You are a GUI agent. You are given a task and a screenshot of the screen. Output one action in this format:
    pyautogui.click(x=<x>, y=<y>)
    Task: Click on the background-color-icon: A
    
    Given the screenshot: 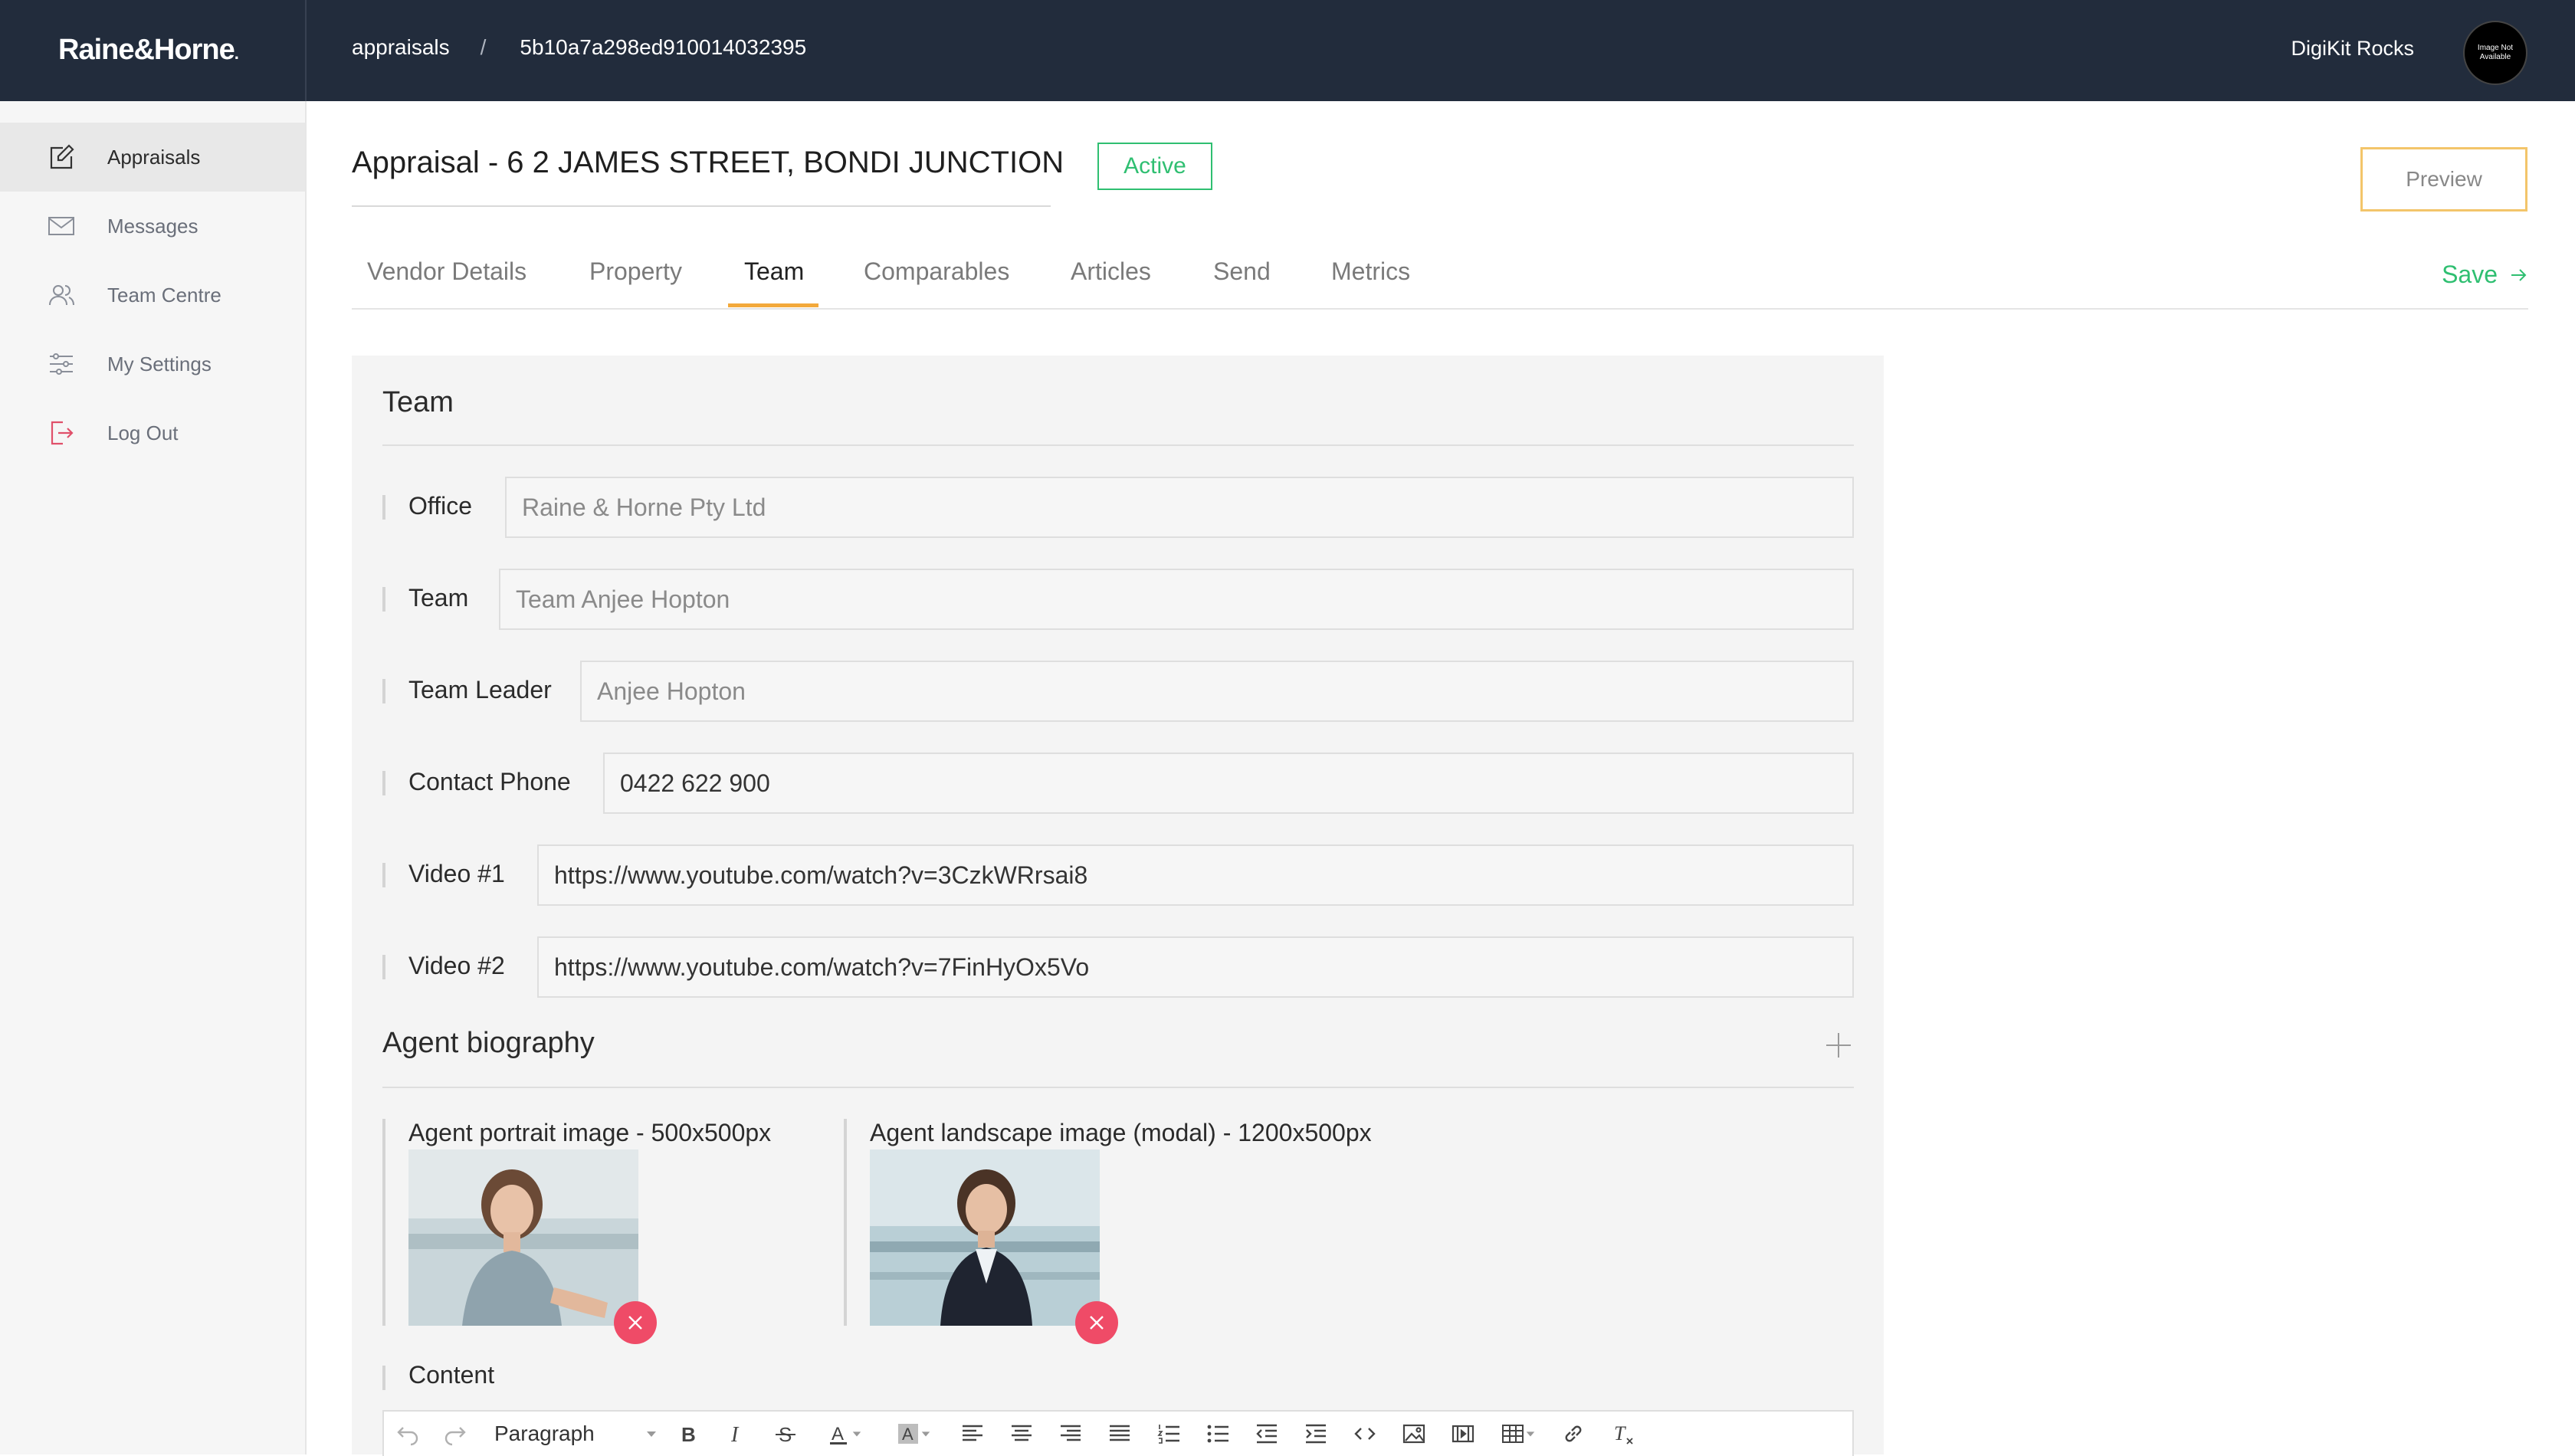 What is the action you would take?
    pyautogui.click(x=914, y=1433)
    